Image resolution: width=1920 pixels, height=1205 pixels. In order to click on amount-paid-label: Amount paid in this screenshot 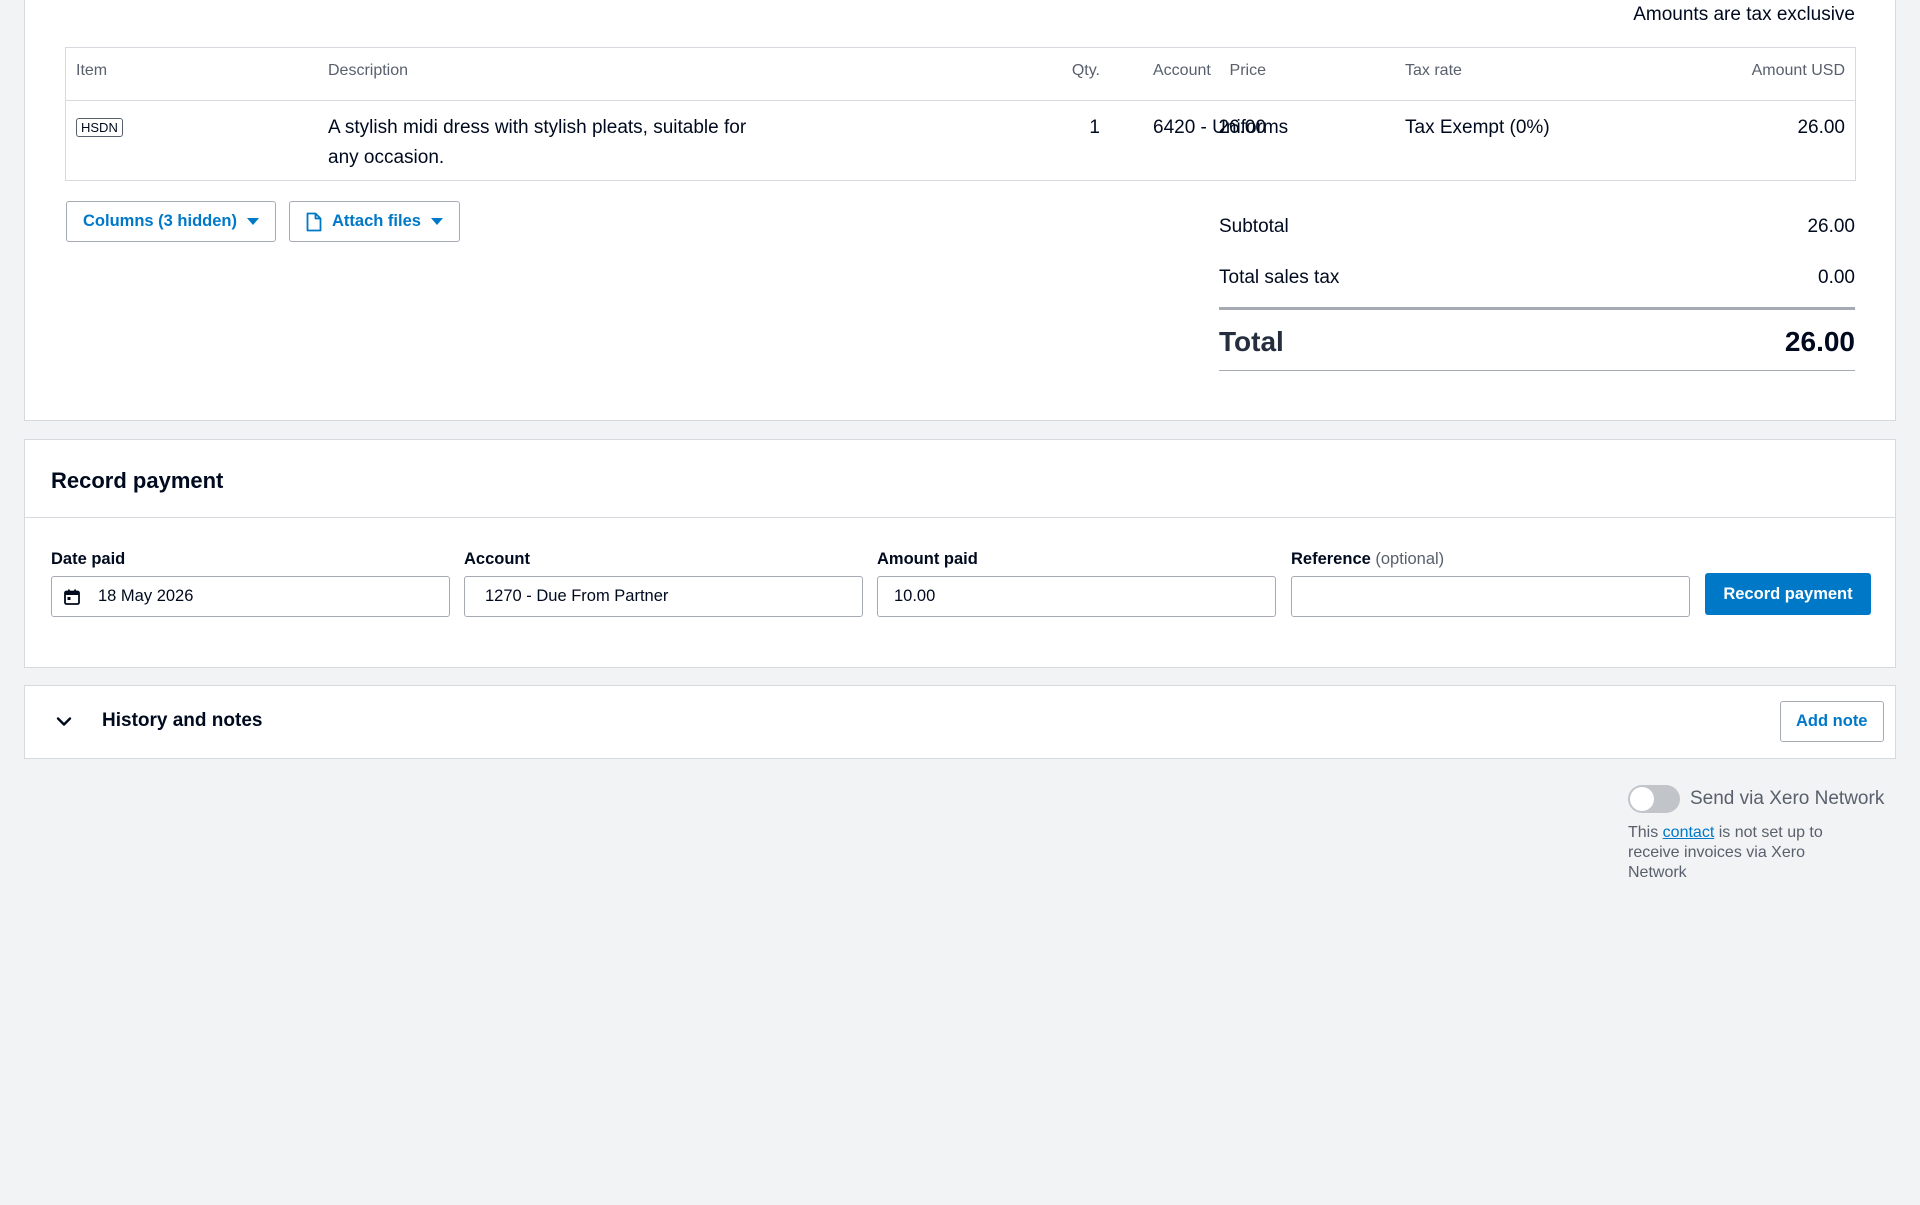, I will do `click(927, 559)`.